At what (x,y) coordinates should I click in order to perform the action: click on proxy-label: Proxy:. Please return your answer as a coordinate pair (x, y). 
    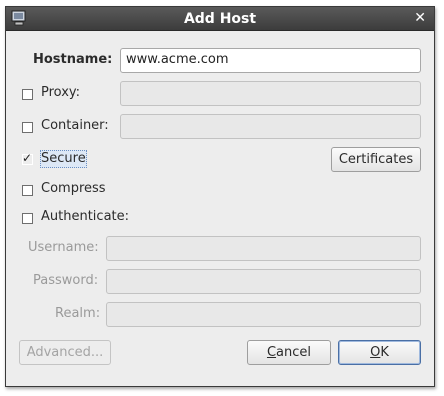
    Looking at the image, I should click on (61, 92).